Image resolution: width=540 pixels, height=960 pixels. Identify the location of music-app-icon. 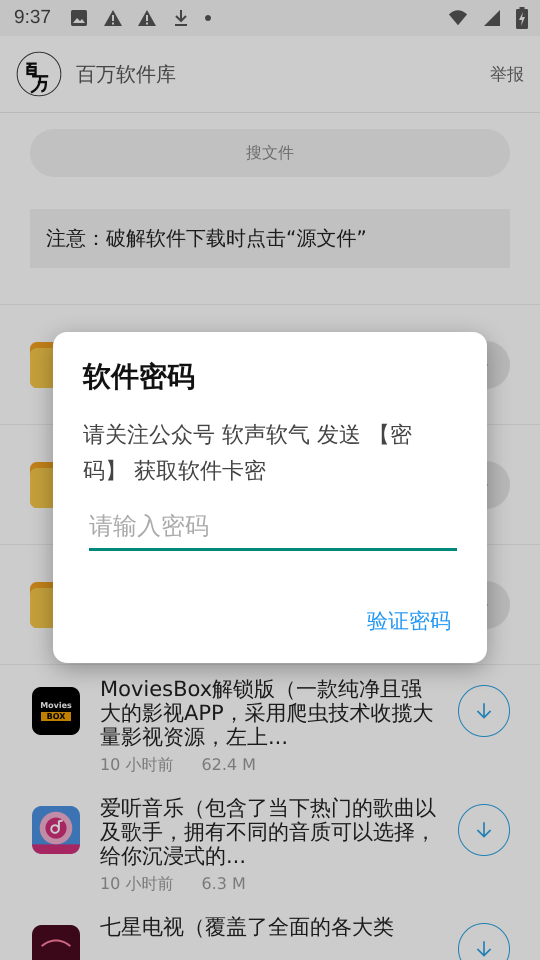
(56, 830).